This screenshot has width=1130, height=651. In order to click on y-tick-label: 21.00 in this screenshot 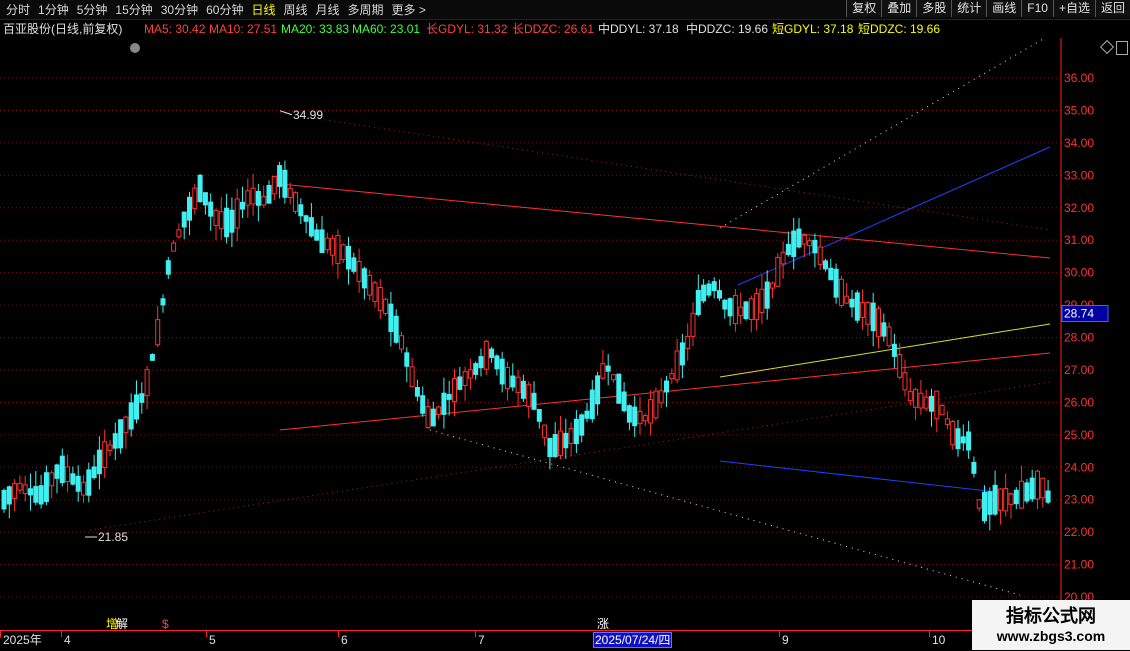, I will do `click(1079, 565)`.